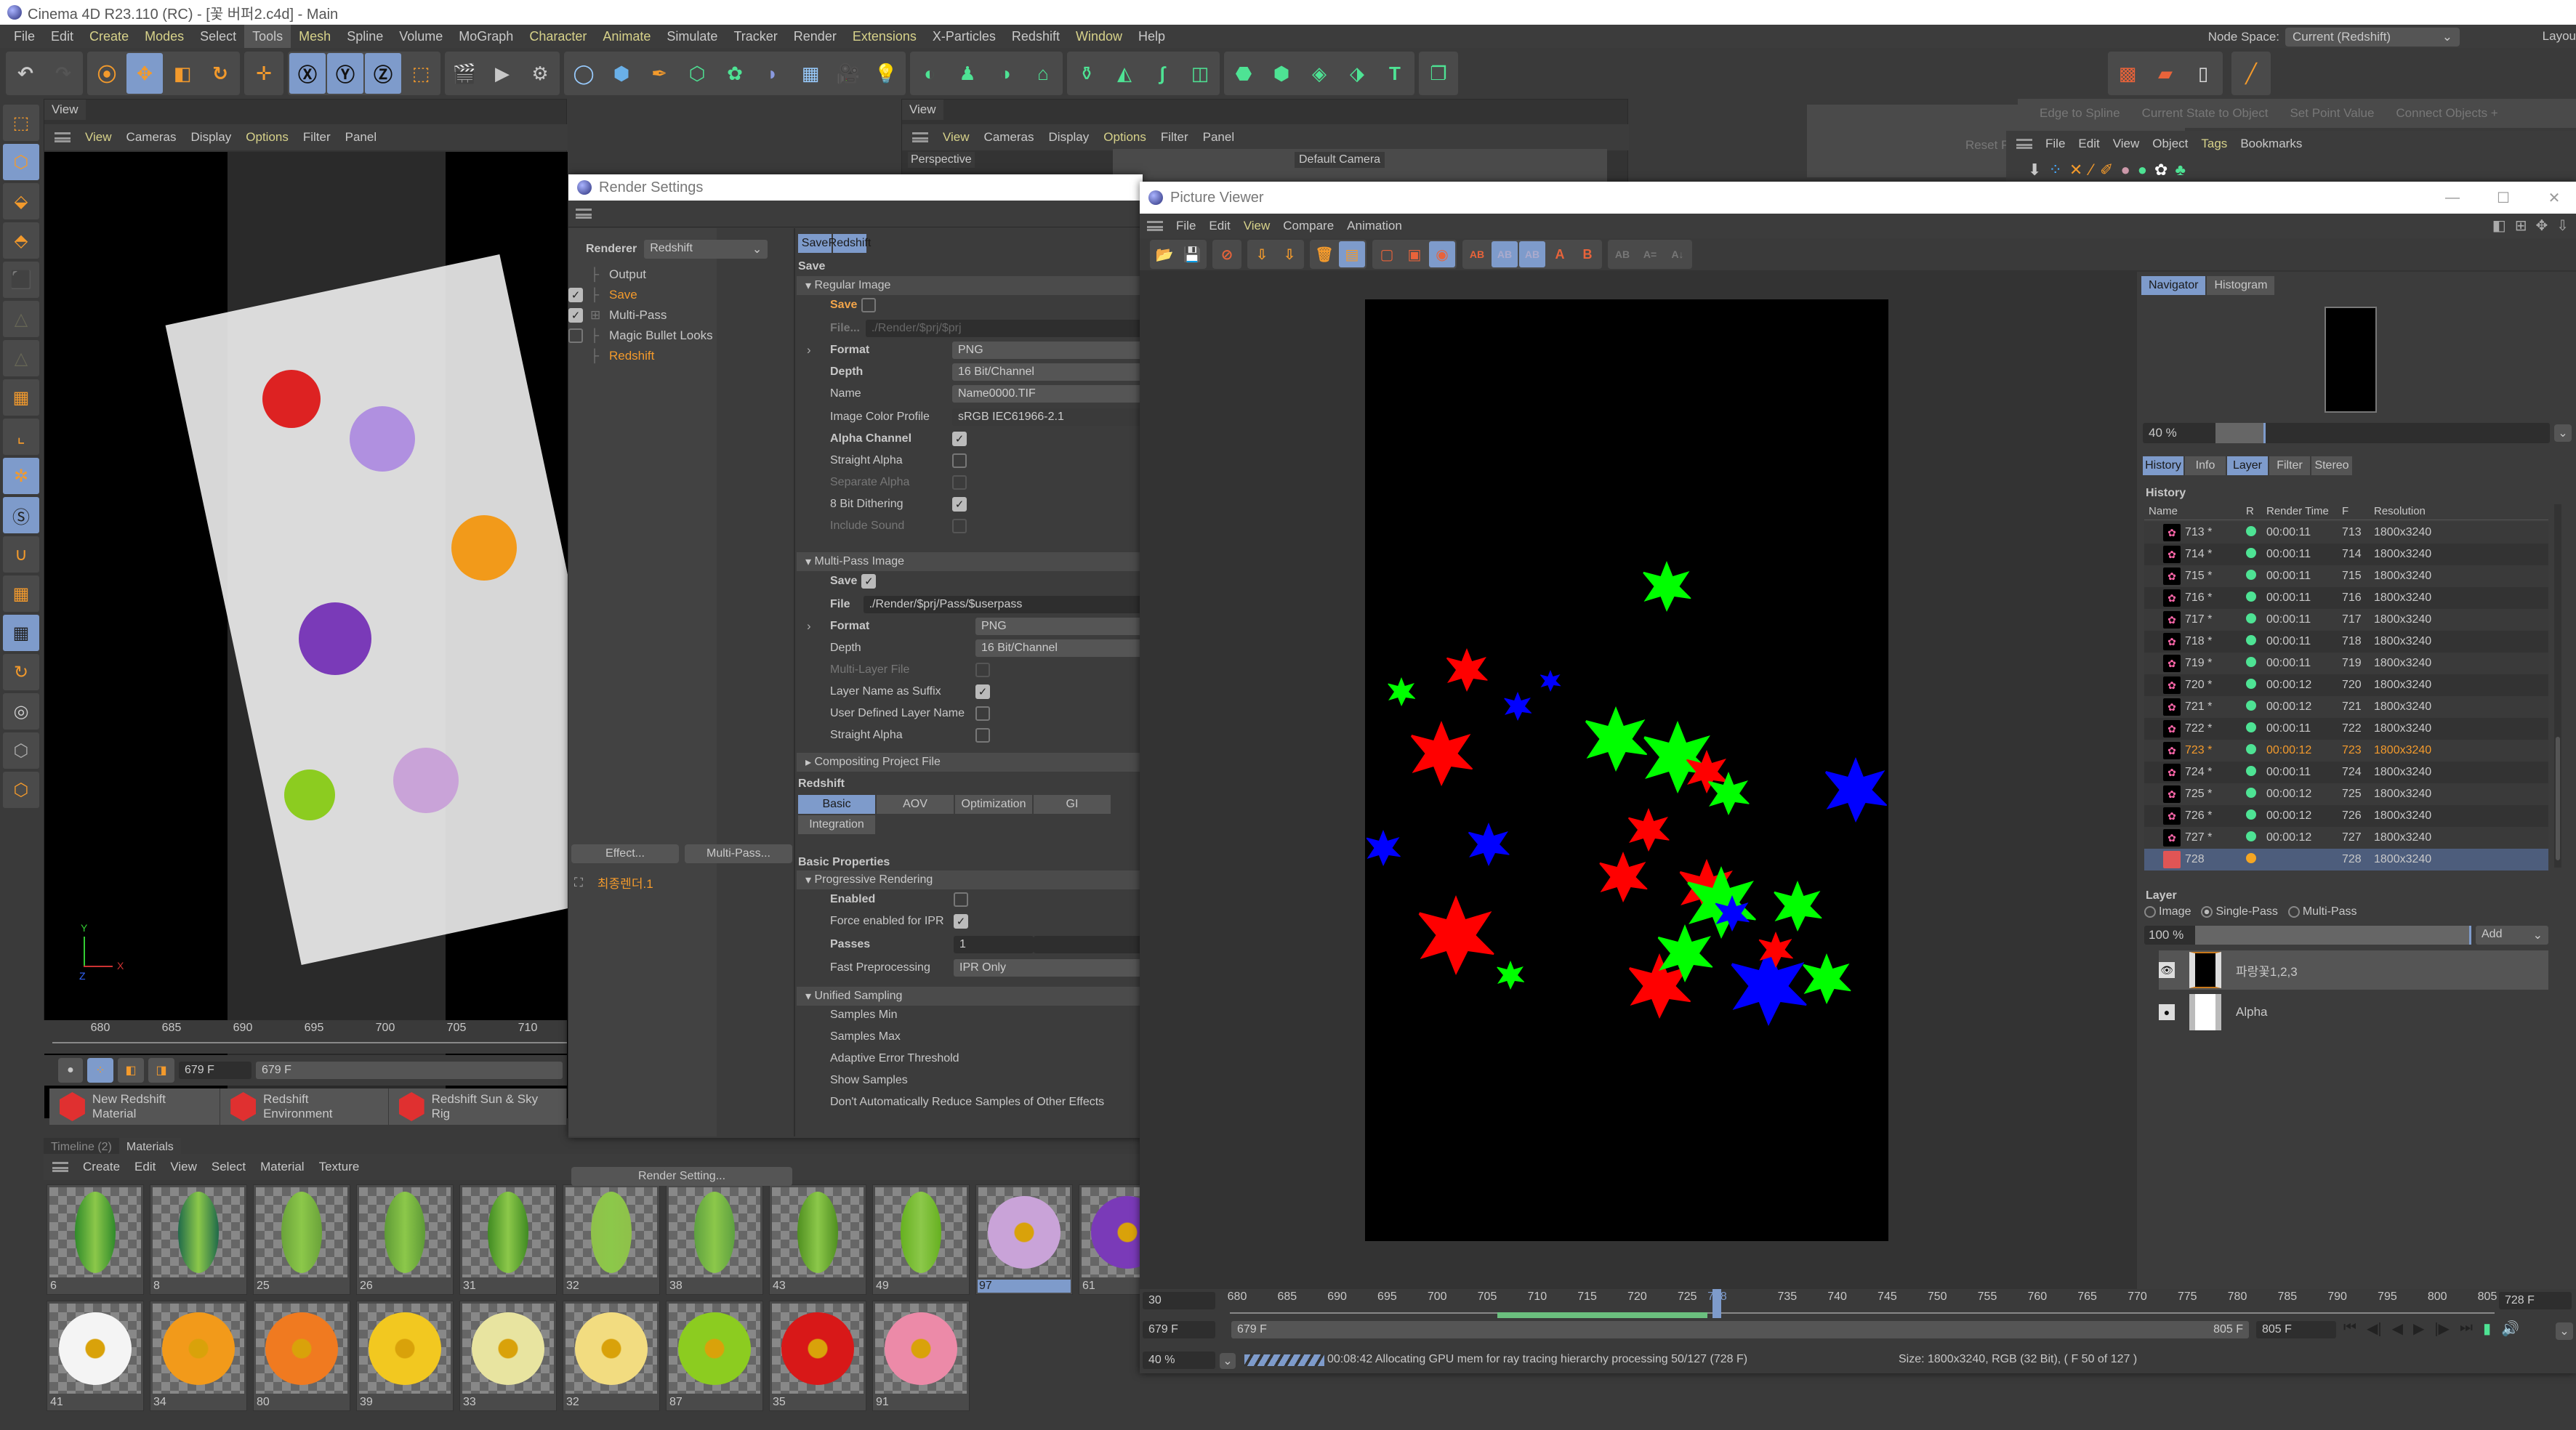 Image resolution: width=2576 pixels, height=1430 pixels. What do you see at coordinates (2346, 433) in the screenshot?
I see `zoom-slider: 40 %` at bounding box center [2346, 433].